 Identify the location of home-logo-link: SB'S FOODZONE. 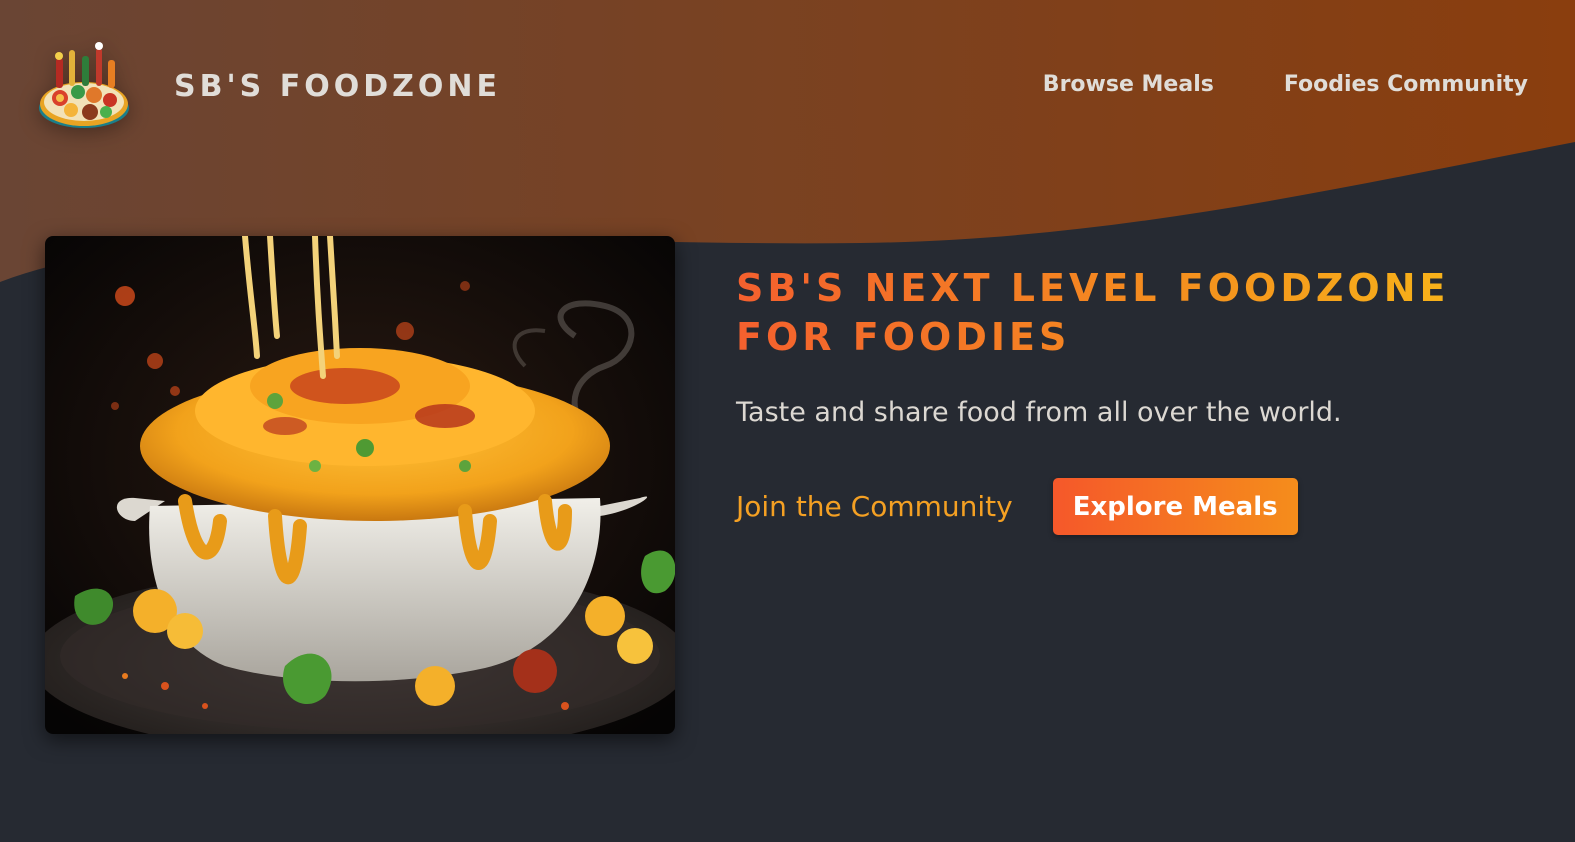
(268, 86).